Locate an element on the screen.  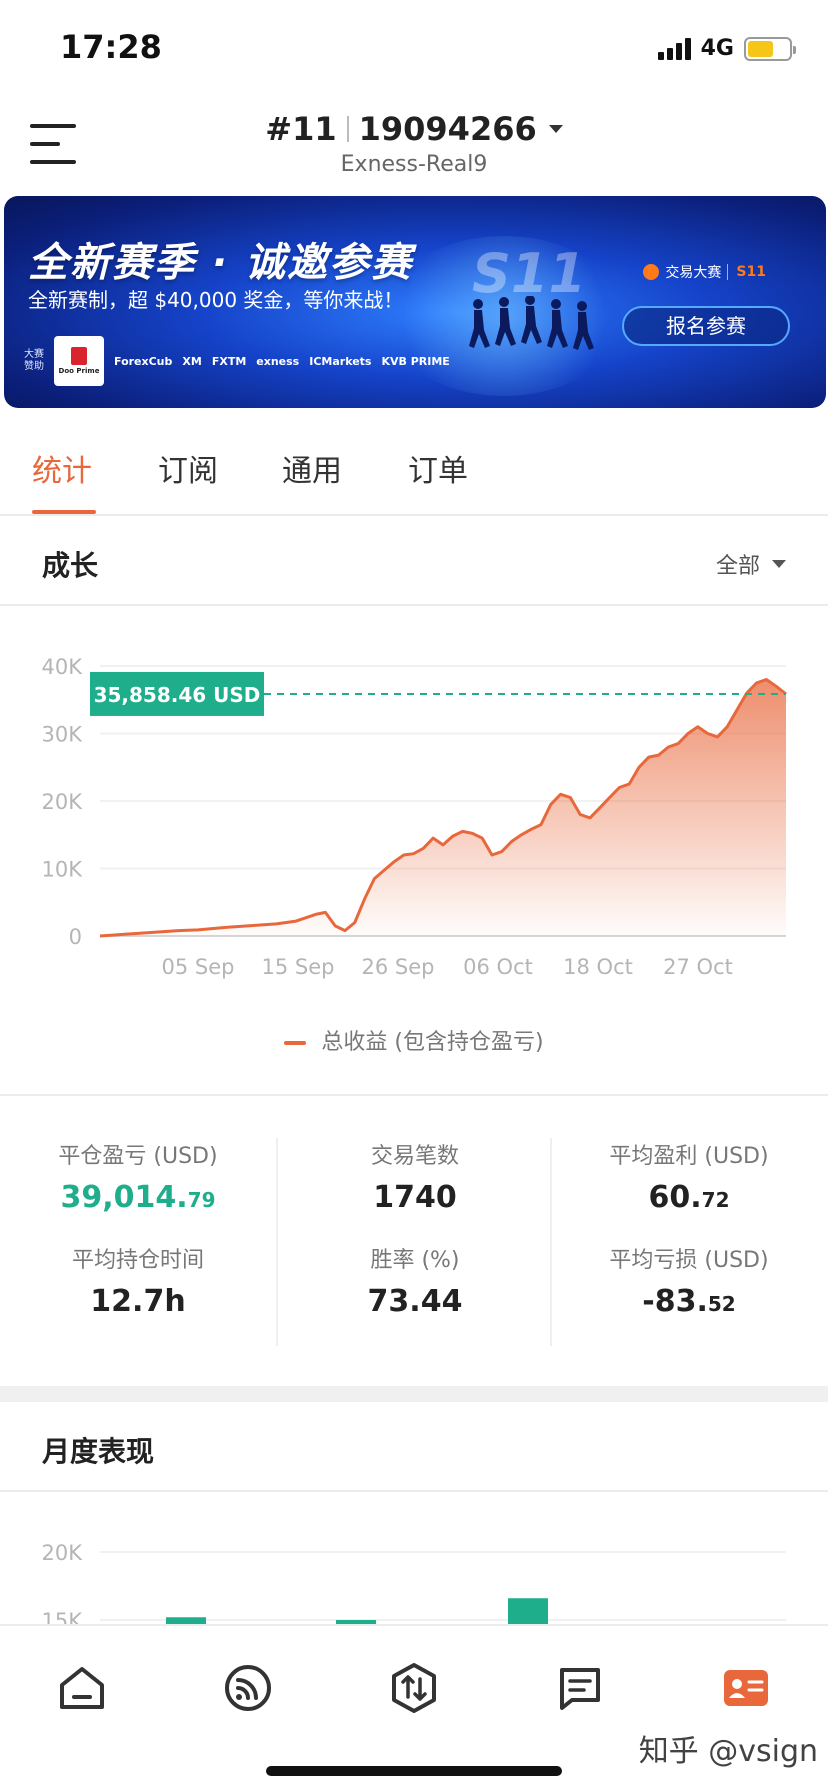
stat-value: 12.7h is located at coordinates (138, 1301).